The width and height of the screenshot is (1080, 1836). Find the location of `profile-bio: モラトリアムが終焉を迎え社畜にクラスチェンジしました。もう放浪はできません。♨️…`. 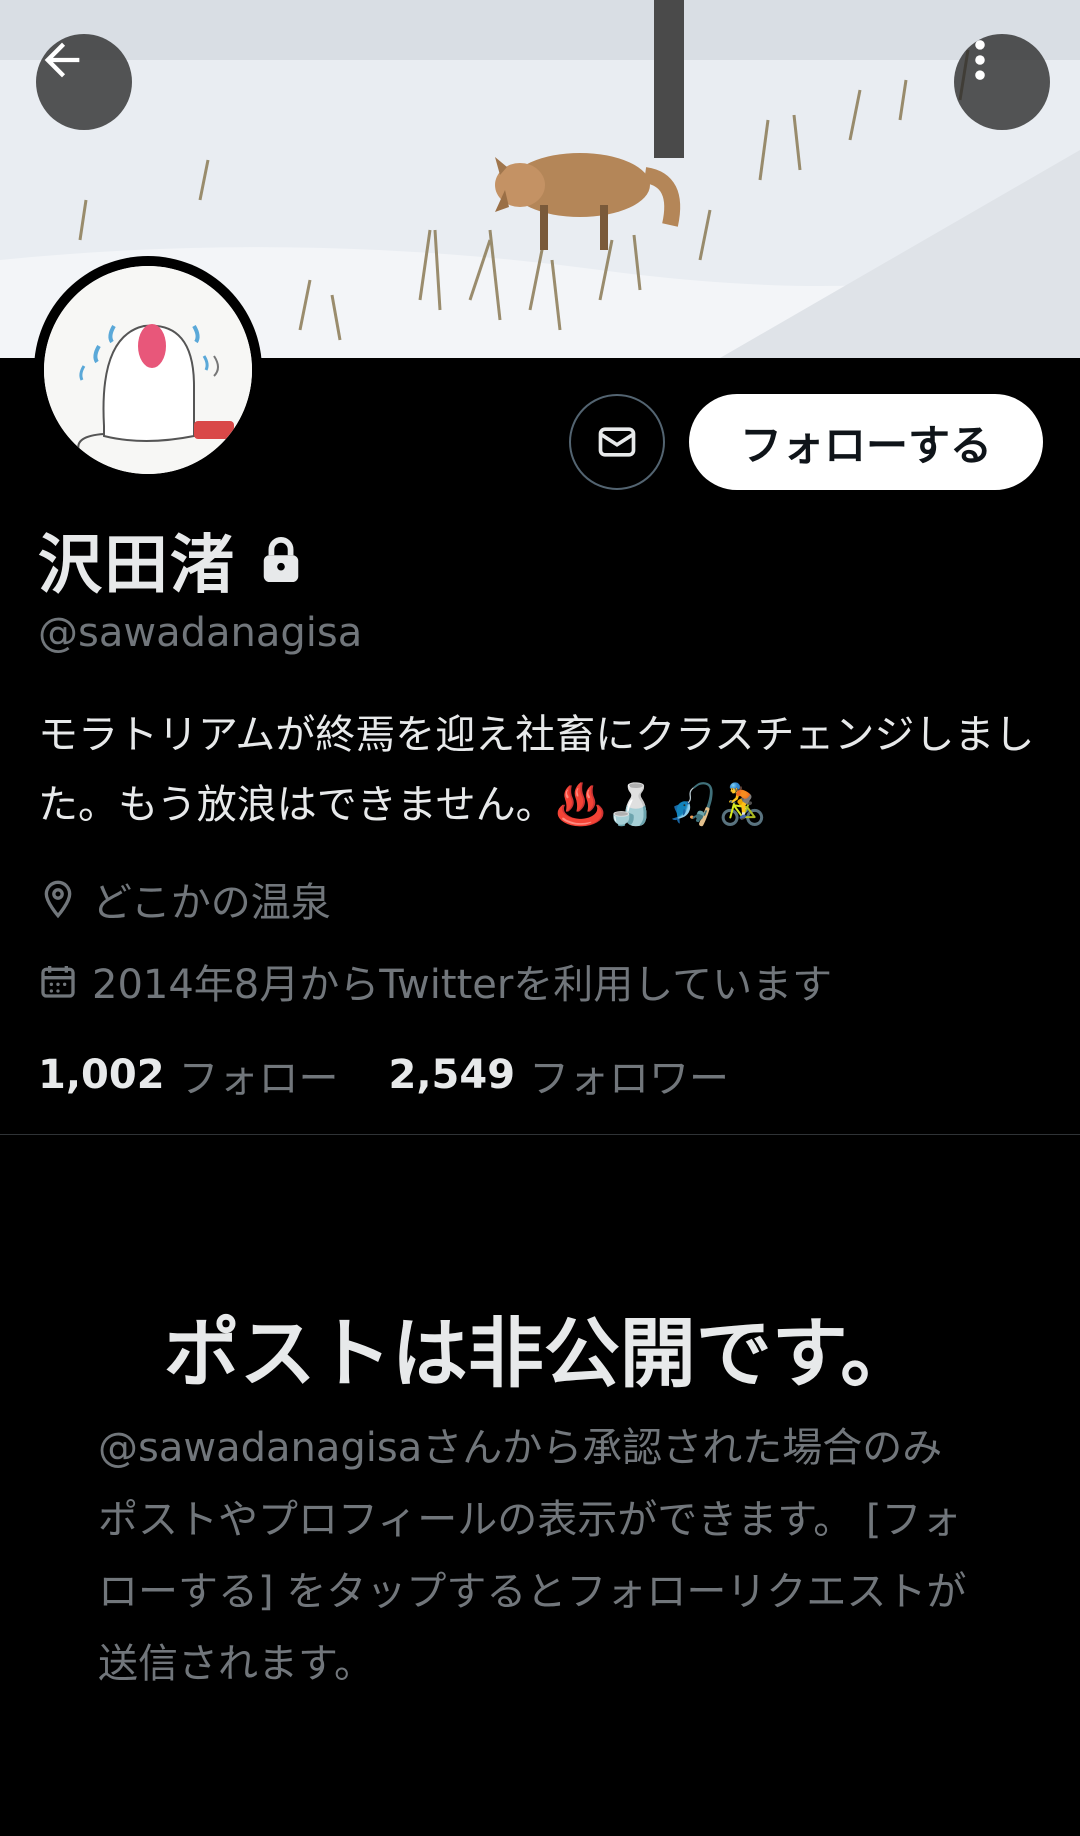

profile-bio: モラトリアムが終焉を迎え社畜にクラスチェンジしました。もう放浪はできません。♨️… is located at coordinates (536, 770).